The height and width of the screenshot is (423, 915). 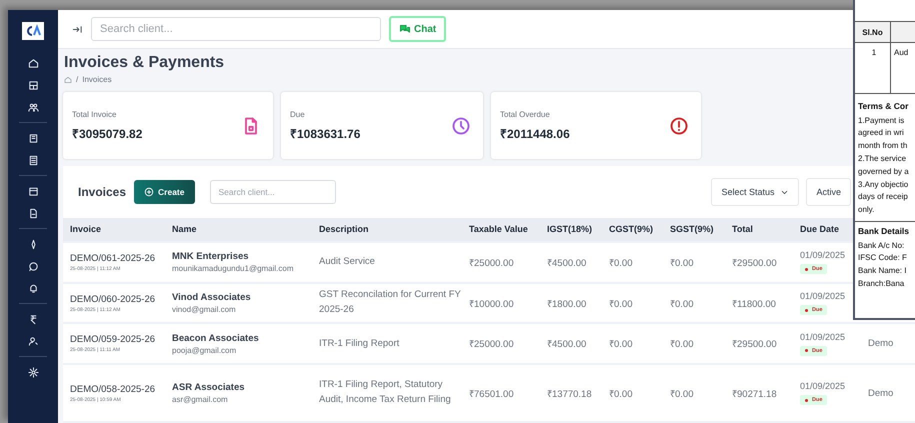 What do you see at coordinates (233, 269) in the screenshot?
I see `client-email: mounikamadugundu1@gmail.com` at bounding box center [233, 269].